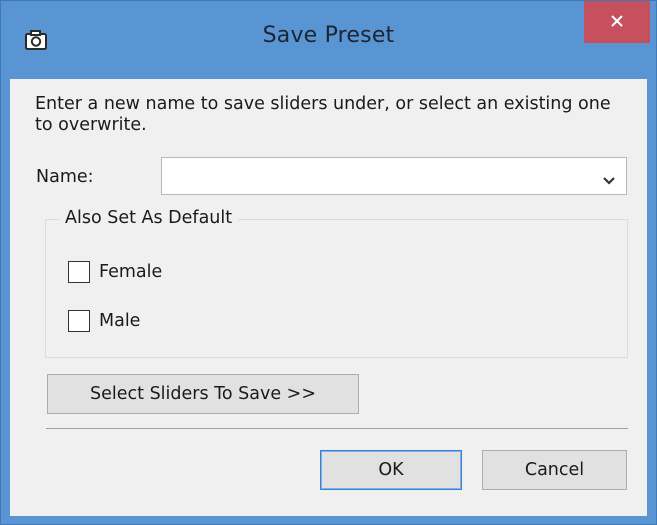 This screenshot has width=657, height=525. What do you see at coordinates (131, 272) in the screenshot?
I see `female-label: Female` at bounding box center [131, 272].